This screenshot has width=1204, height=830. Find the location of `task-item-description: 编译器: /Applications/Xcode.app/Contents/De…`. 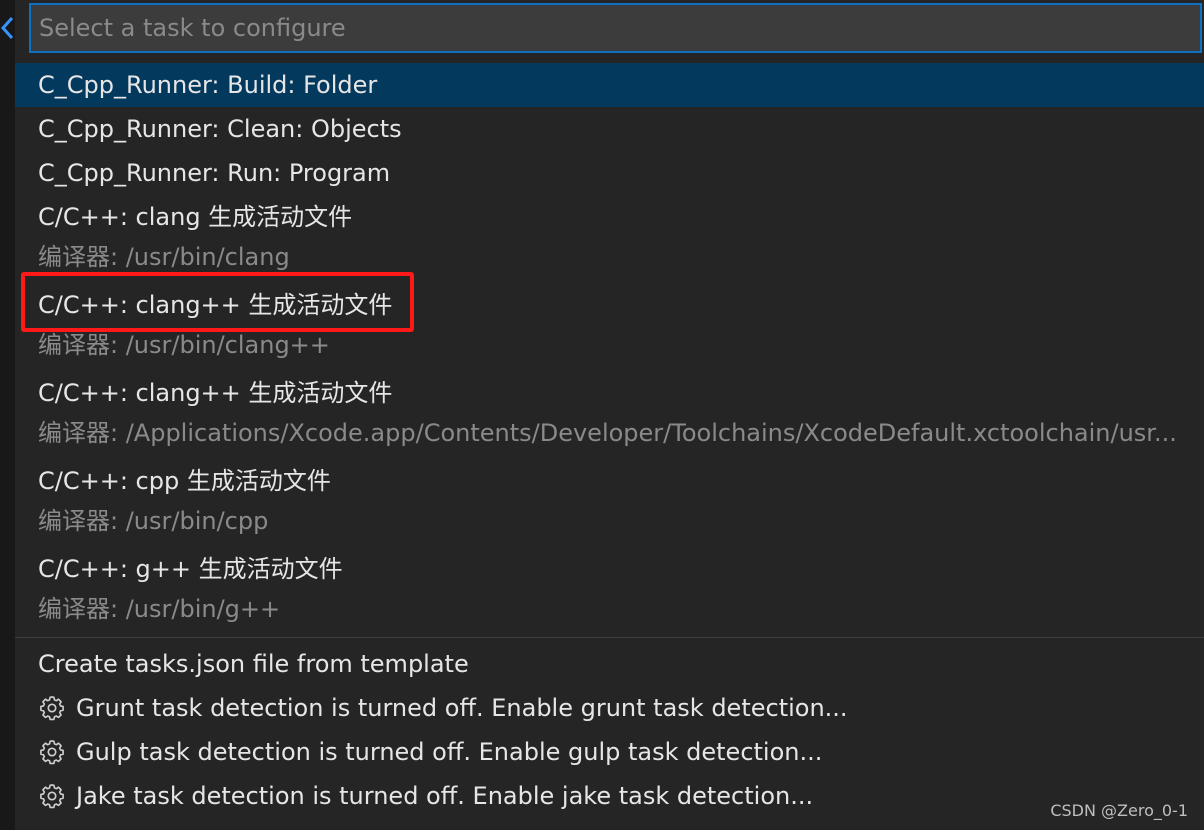

task-item-description: 编译器: /Applications/Xcode.app/Contents/De… is located at coordinates (607, 433).